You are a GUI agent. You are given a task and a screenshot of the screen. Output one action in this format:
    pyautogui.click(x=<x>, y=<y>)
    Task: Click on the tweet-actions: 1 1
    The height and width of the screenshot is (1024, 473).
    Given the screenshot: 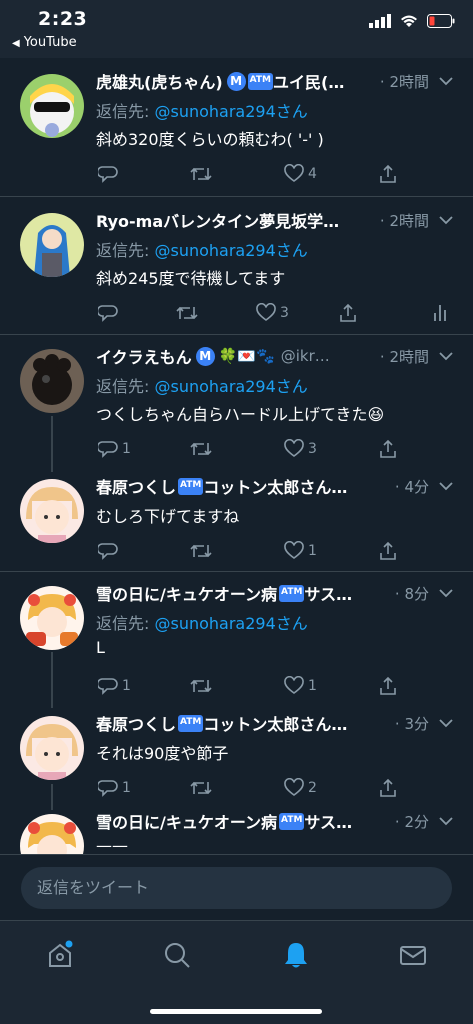 What is the action you would take?
    pyautogui.click(x=276, y=687)
    